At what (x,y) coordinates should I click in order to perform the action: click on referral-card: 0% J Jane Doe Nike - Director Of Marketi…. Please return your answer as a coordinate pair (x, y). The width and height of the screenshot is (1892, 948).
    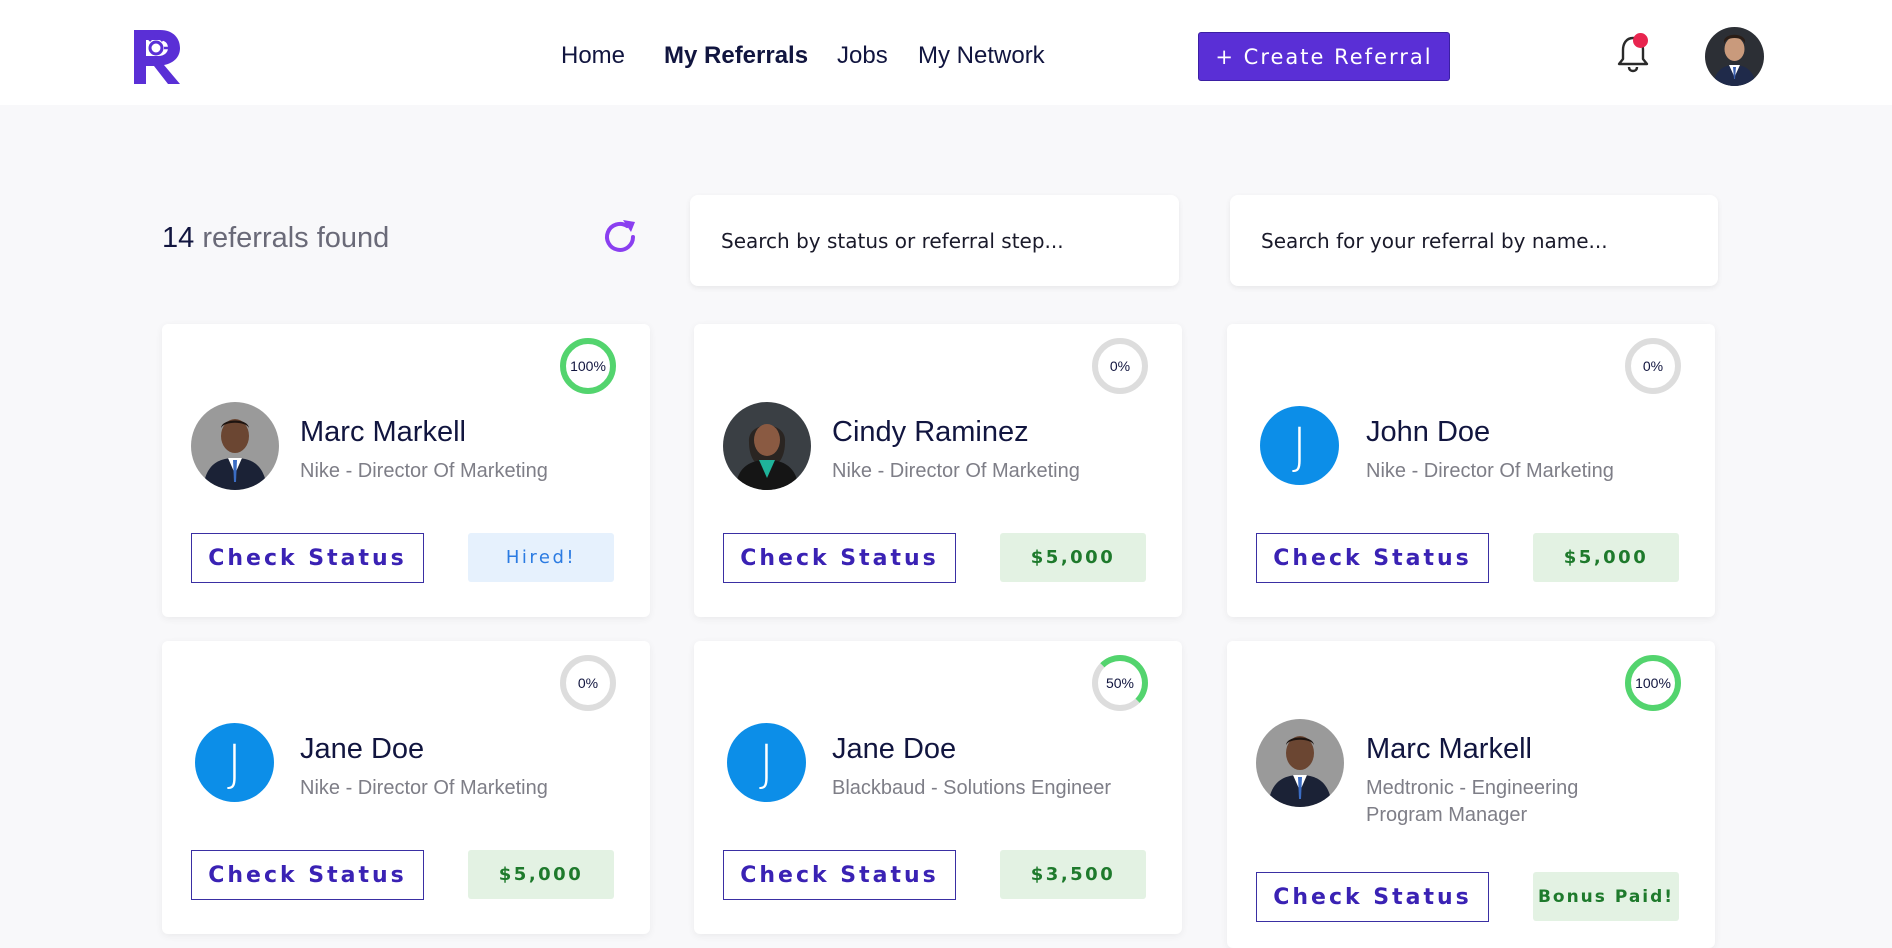
    Looking at the image, I should click on (406, 787).